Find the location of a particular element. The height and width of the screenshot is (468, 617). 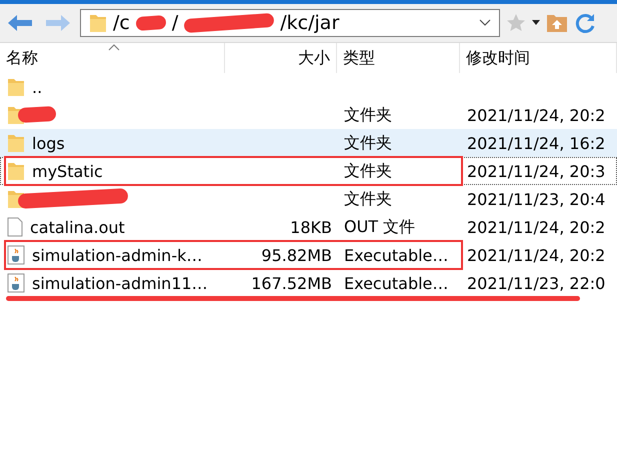

column-header: 名称 is located at coordinates (112, 58).